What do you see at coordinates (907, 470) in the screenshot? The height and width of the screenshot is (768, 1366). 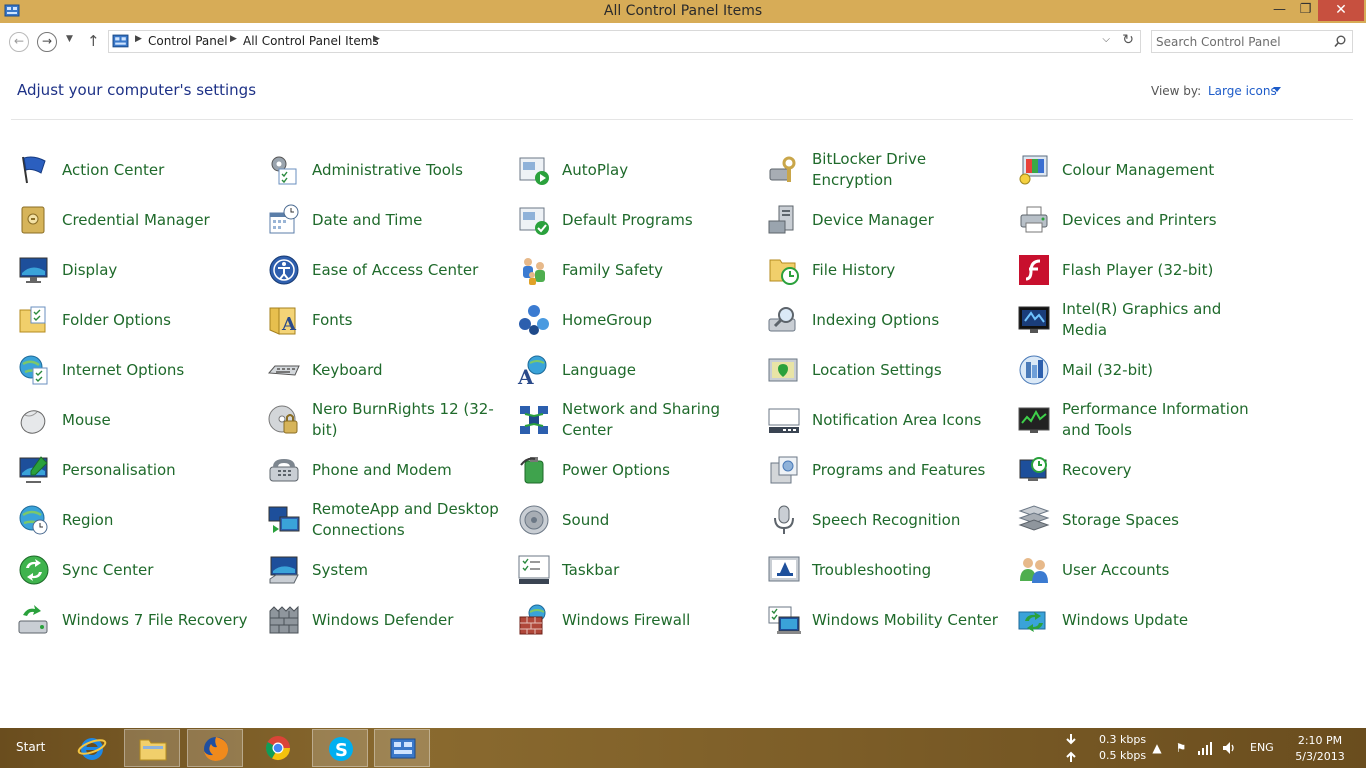 I see `item-label: Programs and Features` at bounding box center [907, 470].